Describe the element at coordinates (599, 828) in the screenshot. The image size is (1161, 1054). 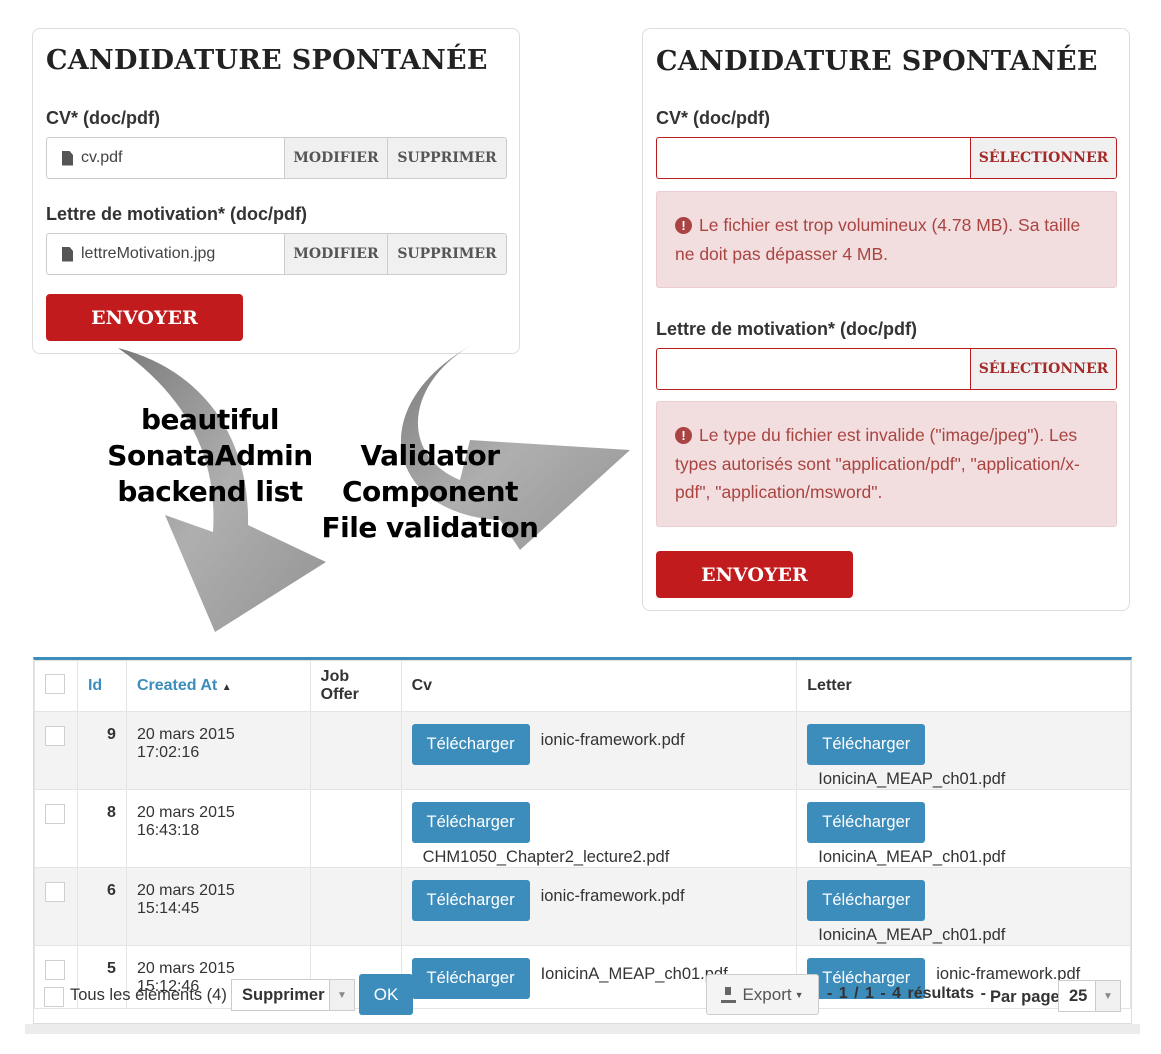
I see `row-cv: Télécharger CHM1050_Chapter2_lecture2.pdf` at that location.